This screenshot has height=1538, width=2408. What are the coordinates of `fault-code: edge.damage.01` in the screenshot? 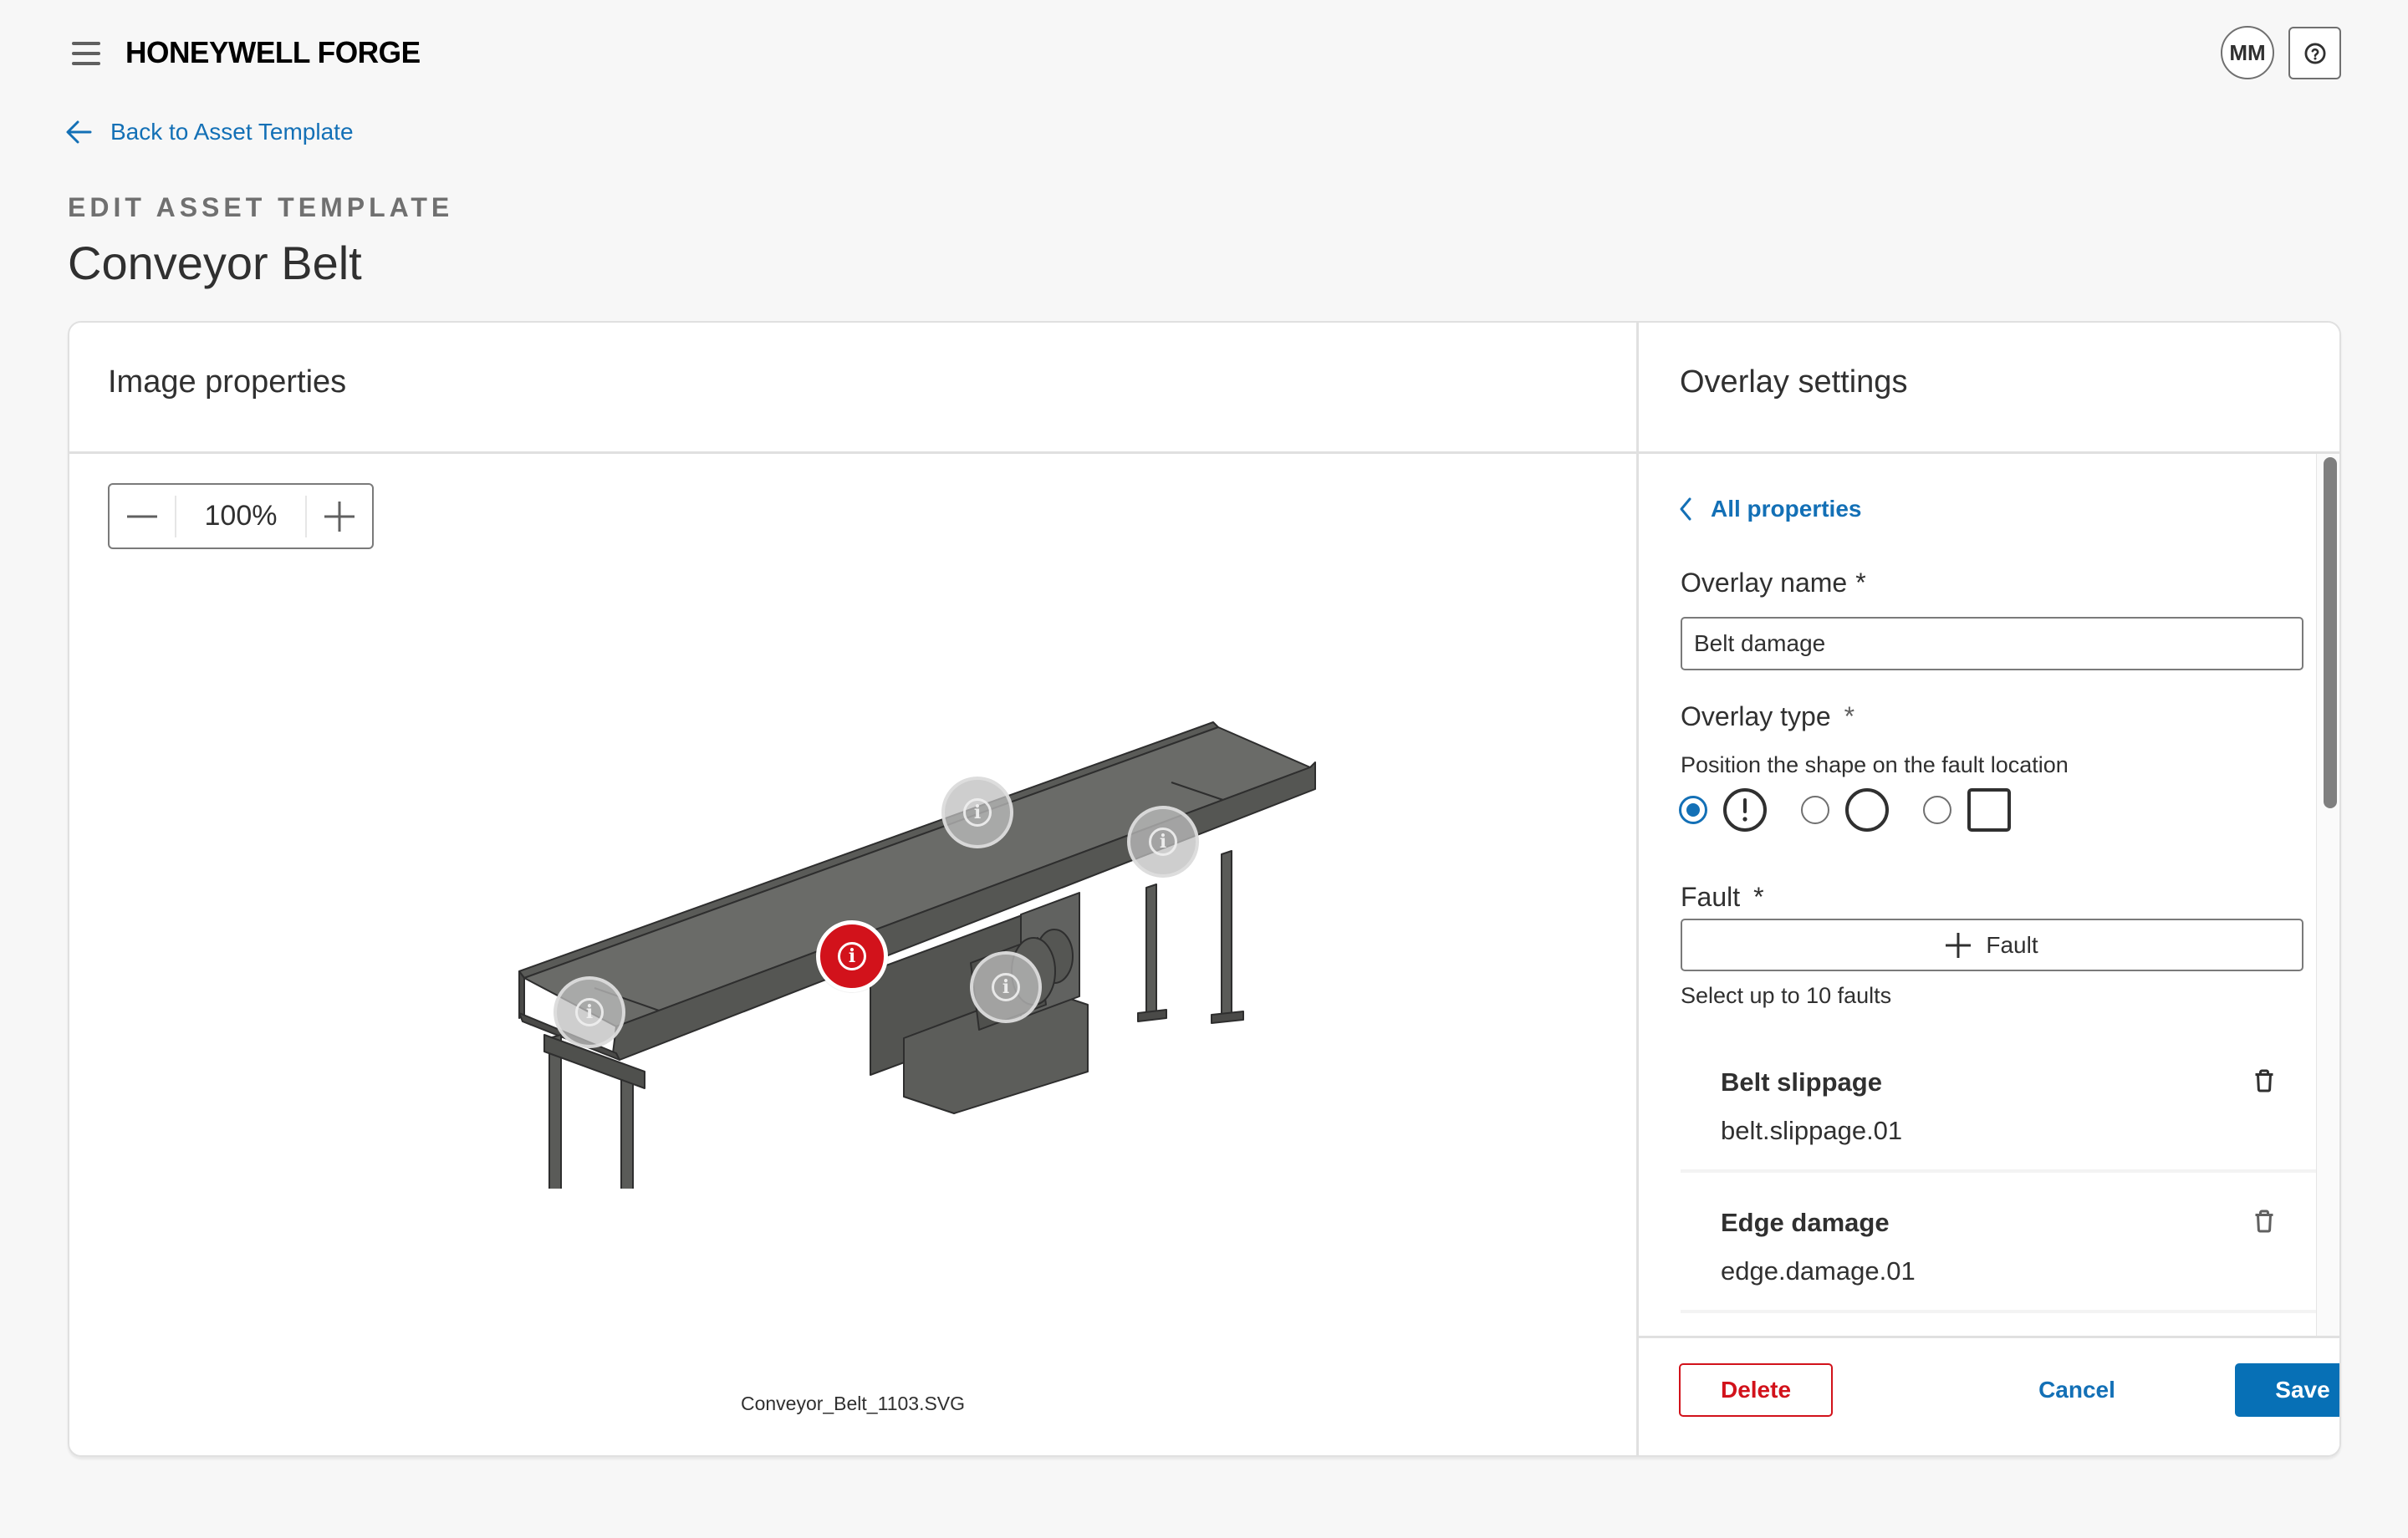 It's located at (1819, 1271).